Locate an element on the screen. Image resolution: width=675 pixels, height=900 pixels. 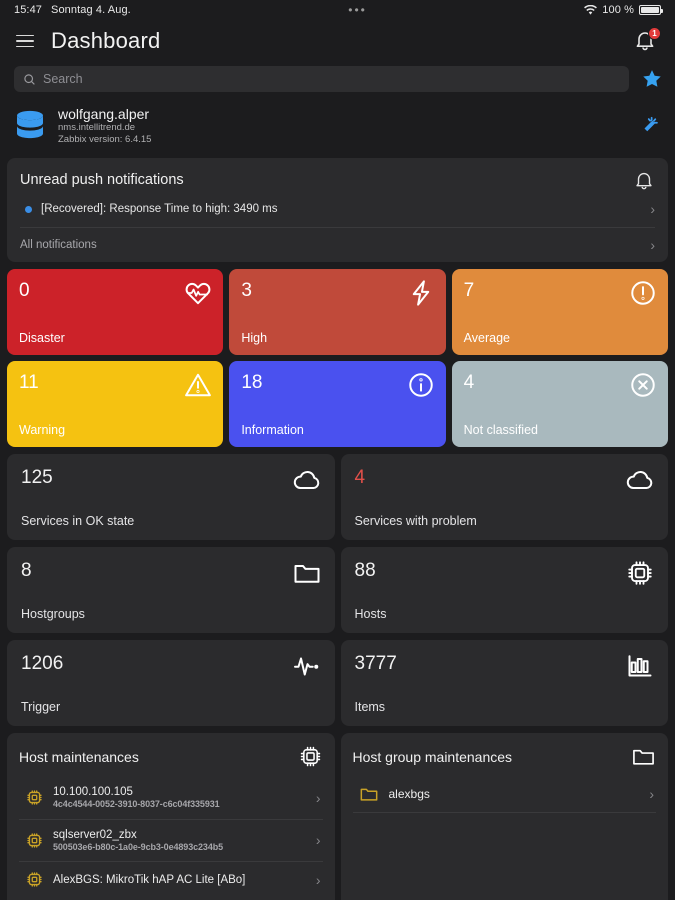
stat-label: Hostgroups is located at coordinates (53, 614).